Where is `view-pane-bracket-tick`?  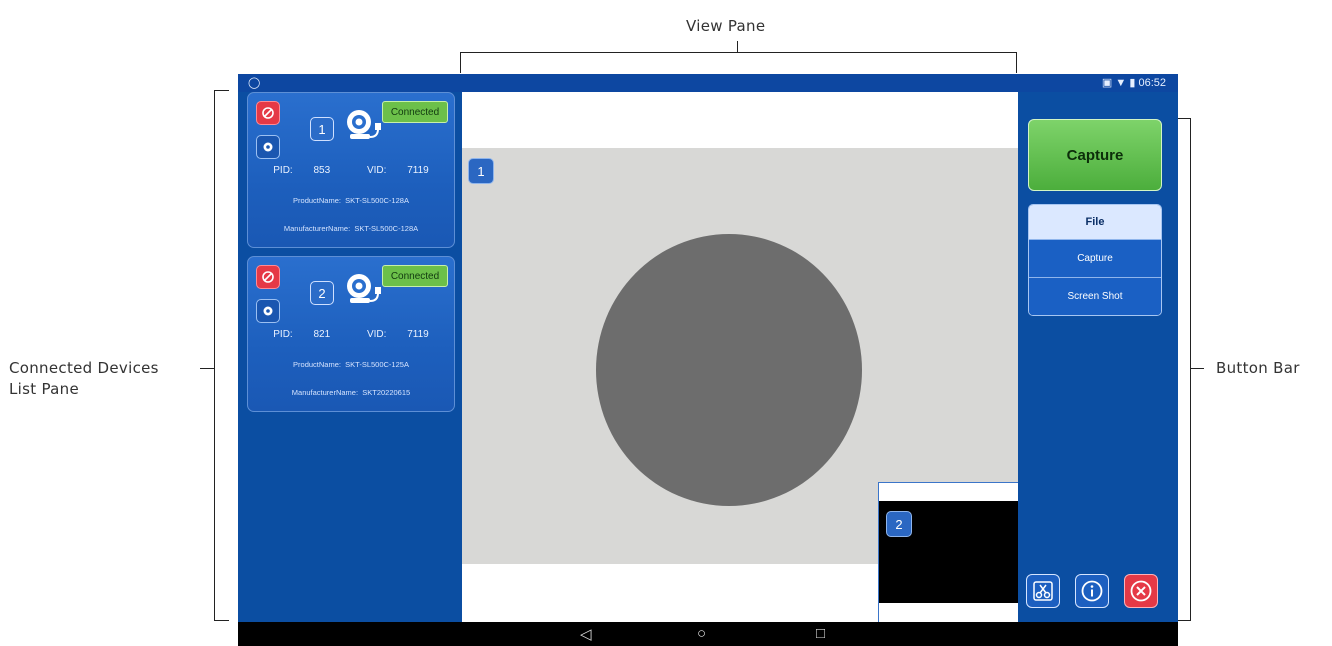
view-pane-bracket-tick is located at coordinates (737, 46).